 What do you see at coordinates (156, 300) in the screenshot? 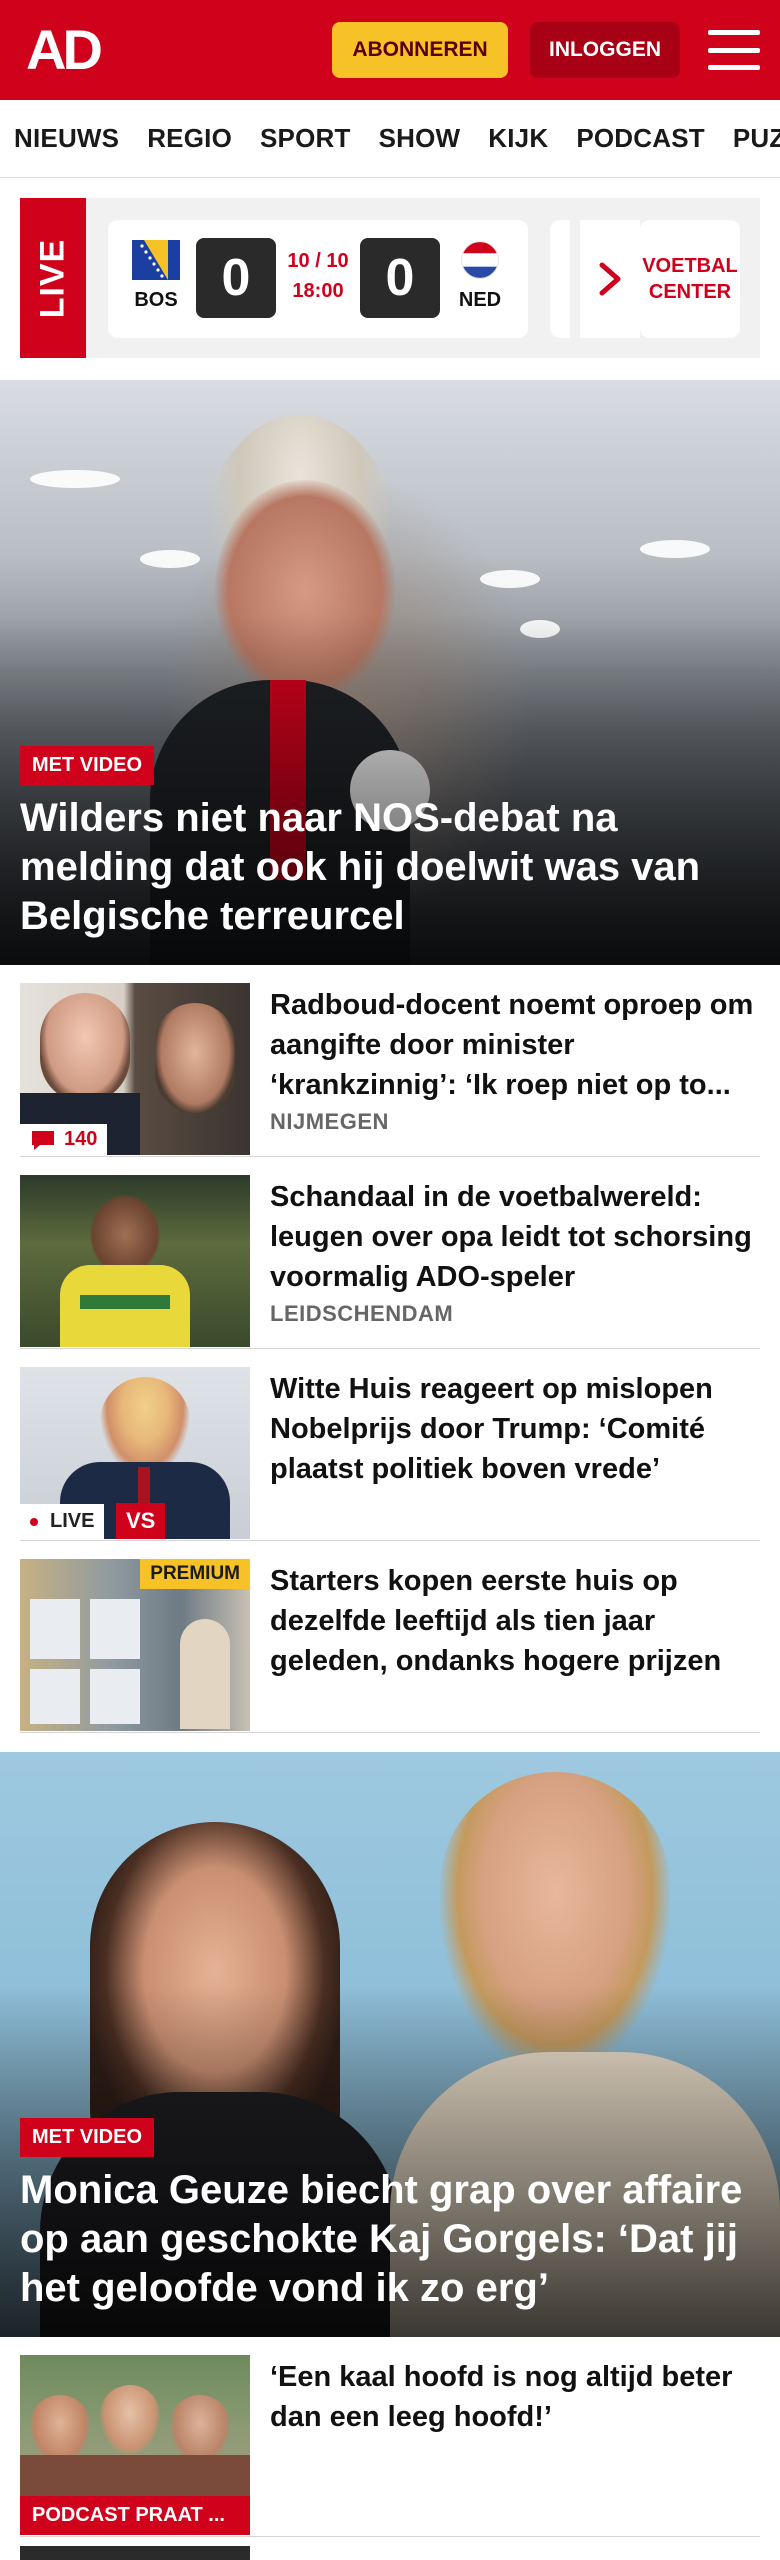
I see `home-team-code: BOS` at bounding box center [156, 300].